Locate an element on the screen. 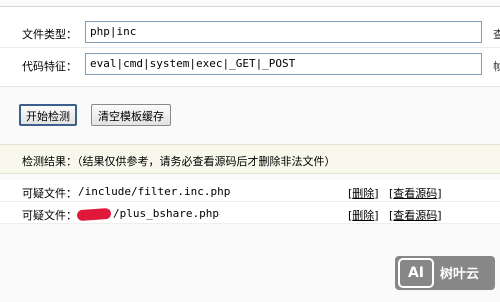 The width and height of the screenshot is (500, 302). start-scan-button: 开始检测 is located at coordinates (48, 115).